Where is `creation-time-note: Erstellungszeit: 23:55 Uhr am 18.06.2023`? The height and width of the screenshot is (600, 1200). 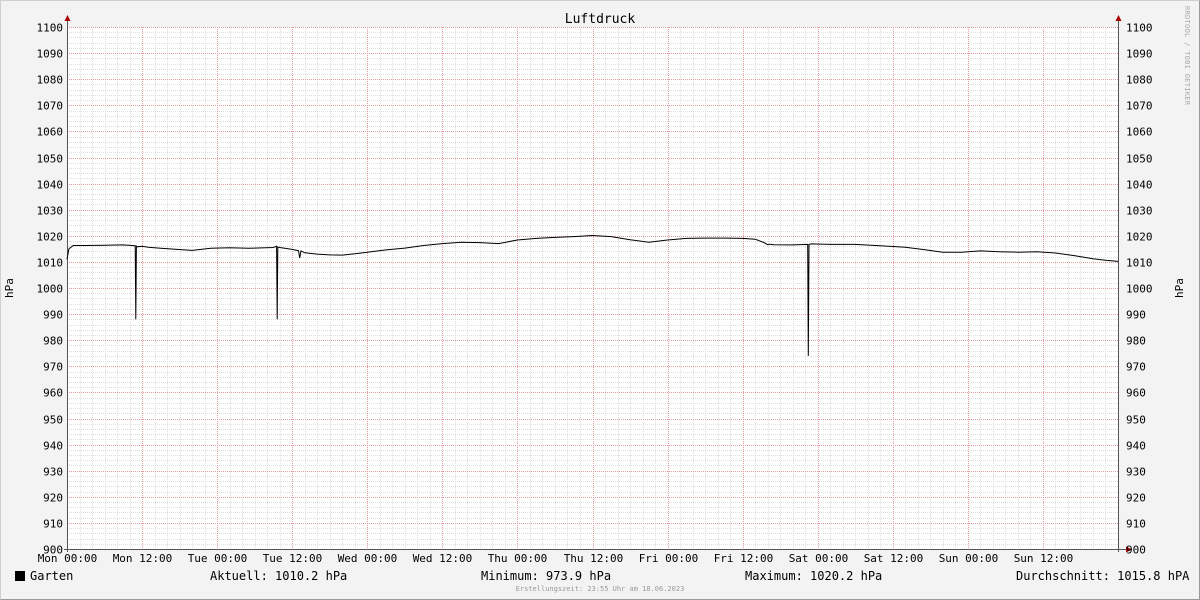
creation-time-note: Erstellungszeit: 23:55 Uhr am 18.06.2023 is located at coordinates (600, 589).